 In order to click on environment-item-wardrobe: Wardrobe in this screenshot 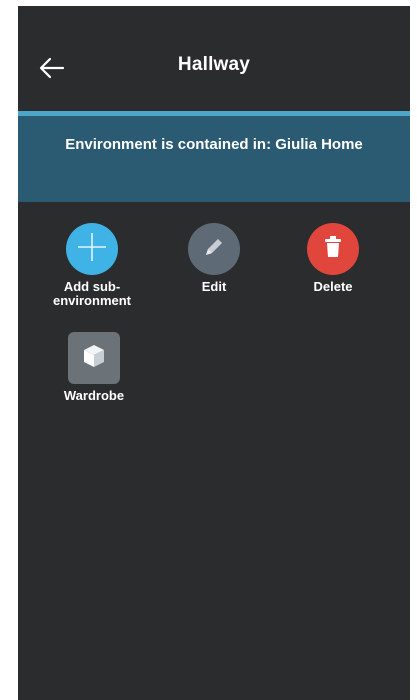, I will do `click(94, 367)`.